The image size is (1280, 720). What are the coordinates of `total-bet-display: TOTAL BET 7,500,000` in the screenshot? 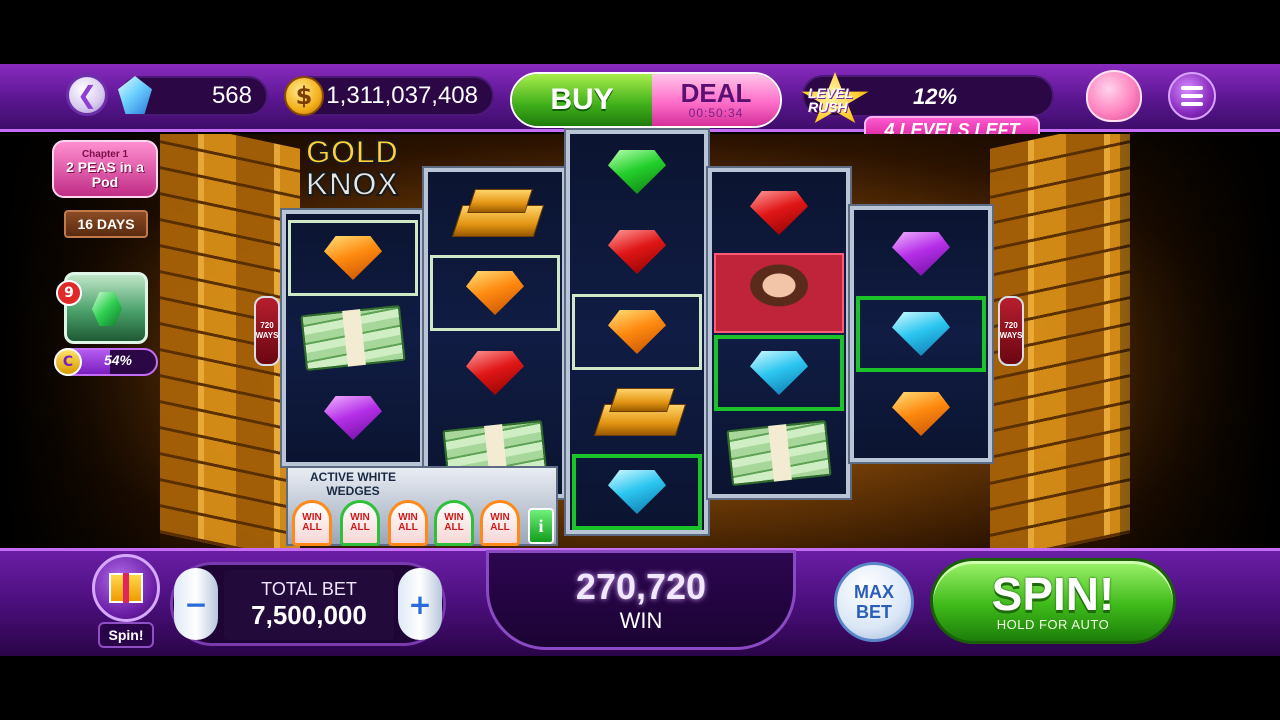 It's located at (309, 605).